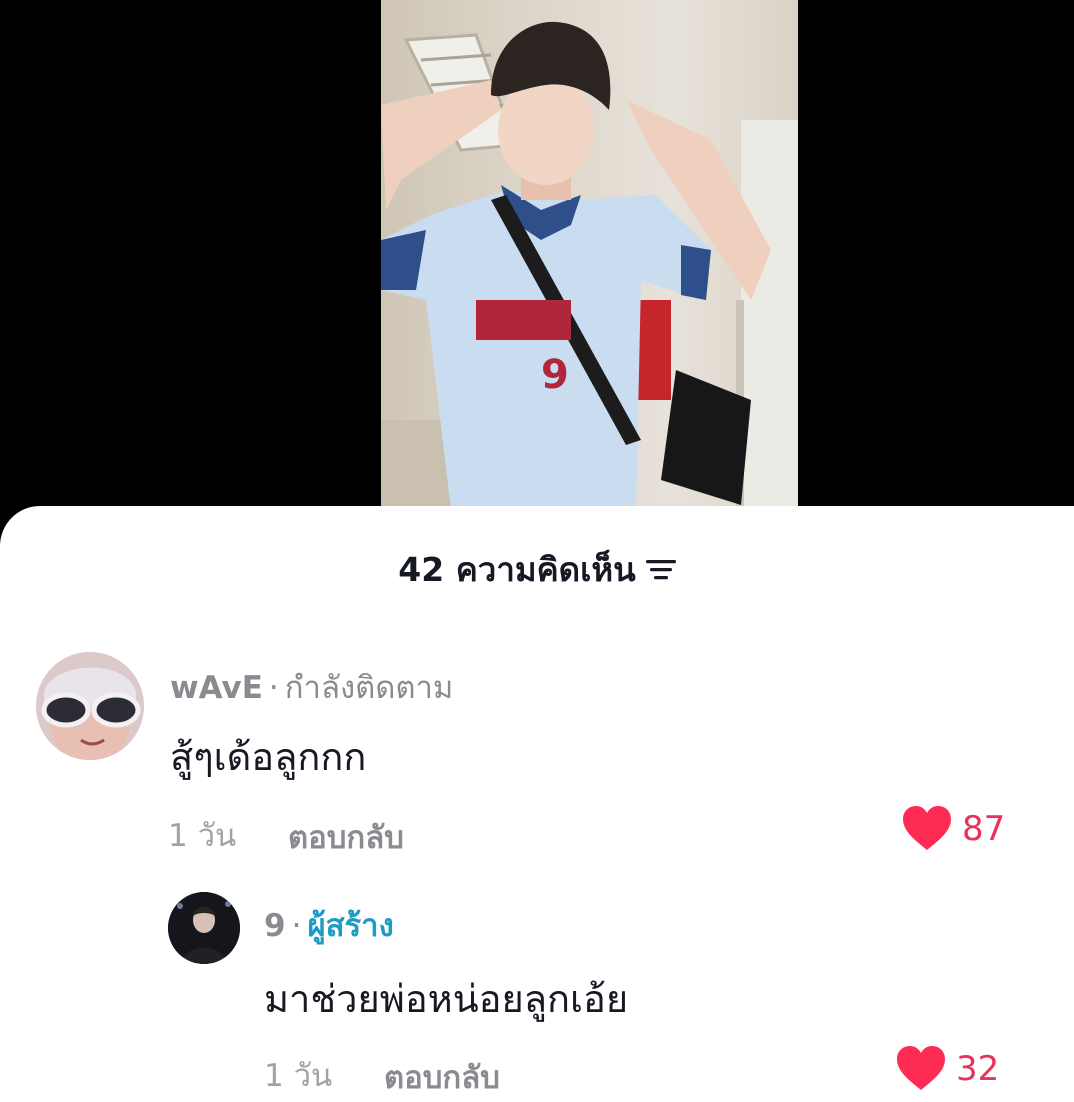 This screenshot has width=1074, height=1102. What do you see at coordinates (446, 999) in the screenshot?
I see `comment-text: มาช่วยพ่อหน่อยลูกเอ้ย` at bounding box center [446, 999].